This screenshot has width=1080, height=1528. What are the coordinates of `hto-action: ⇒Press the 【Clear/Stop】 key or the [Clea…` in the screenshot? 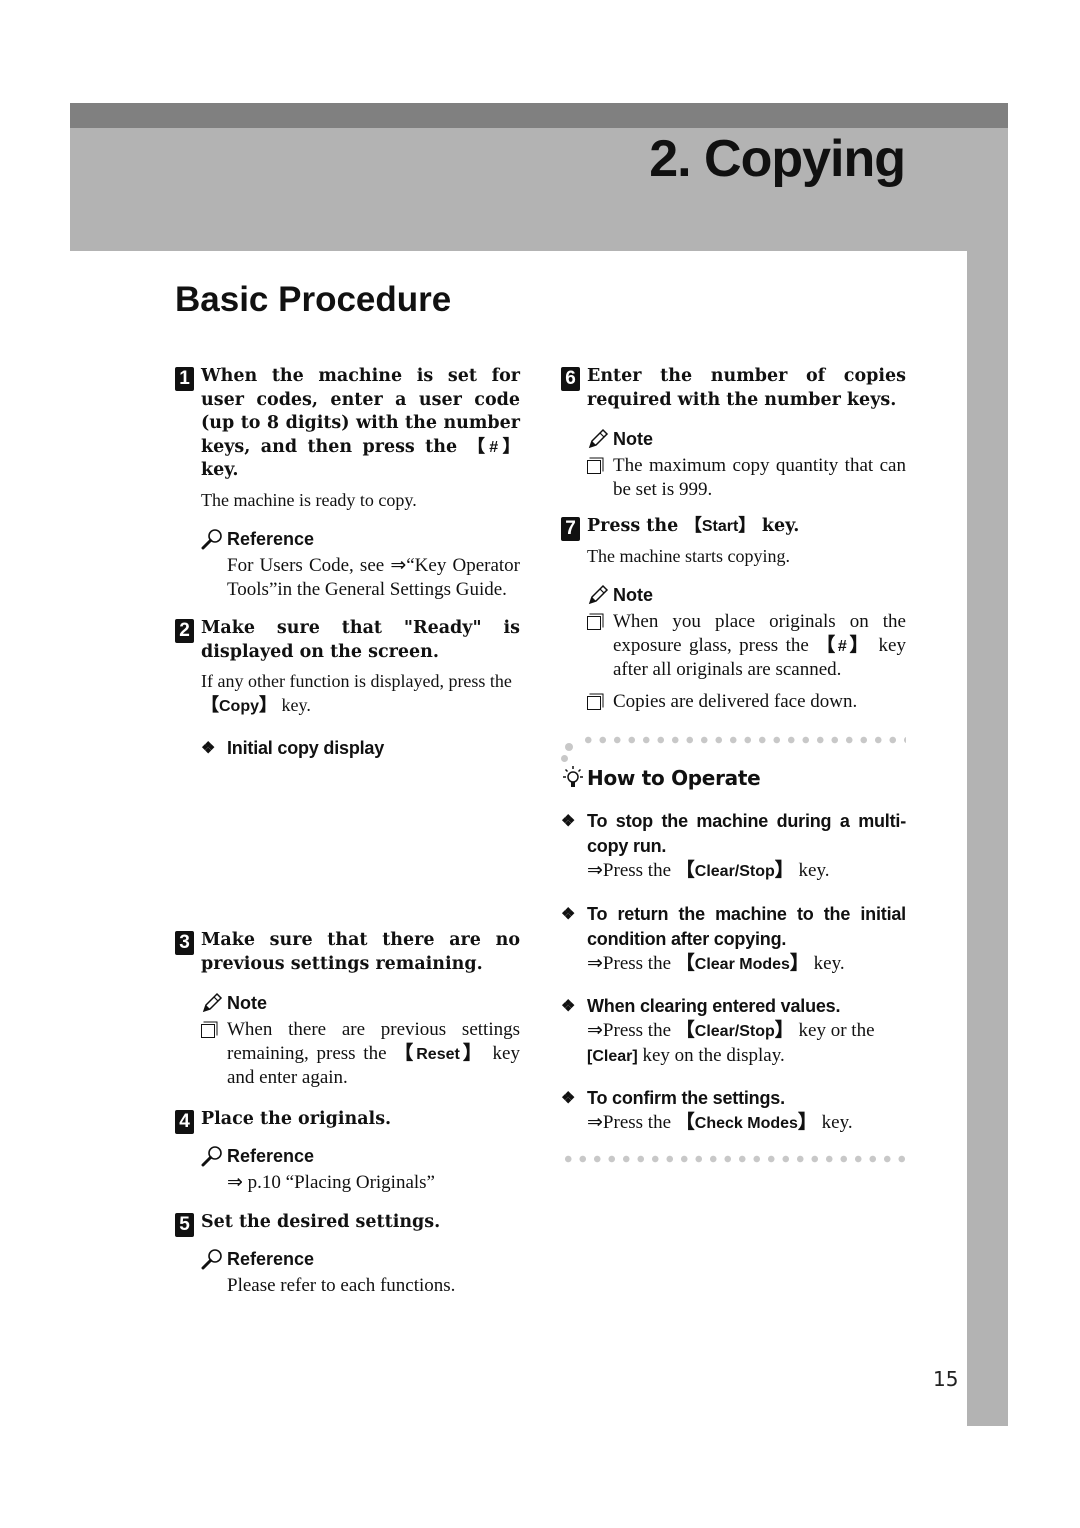 It's located at (733, 1043).